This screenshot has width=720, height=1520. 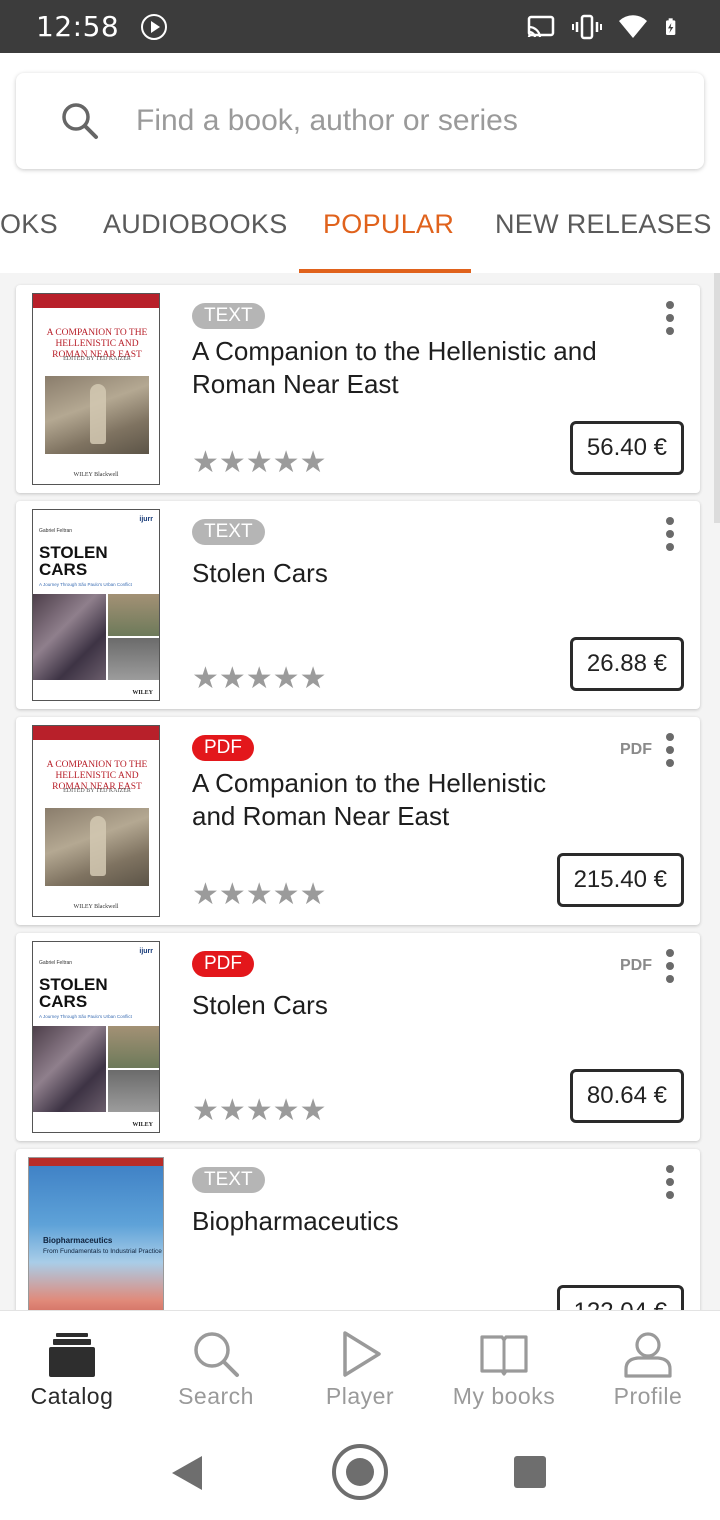 I want to click on nav-catalog: Catalog, so click(x=72, y=1369).